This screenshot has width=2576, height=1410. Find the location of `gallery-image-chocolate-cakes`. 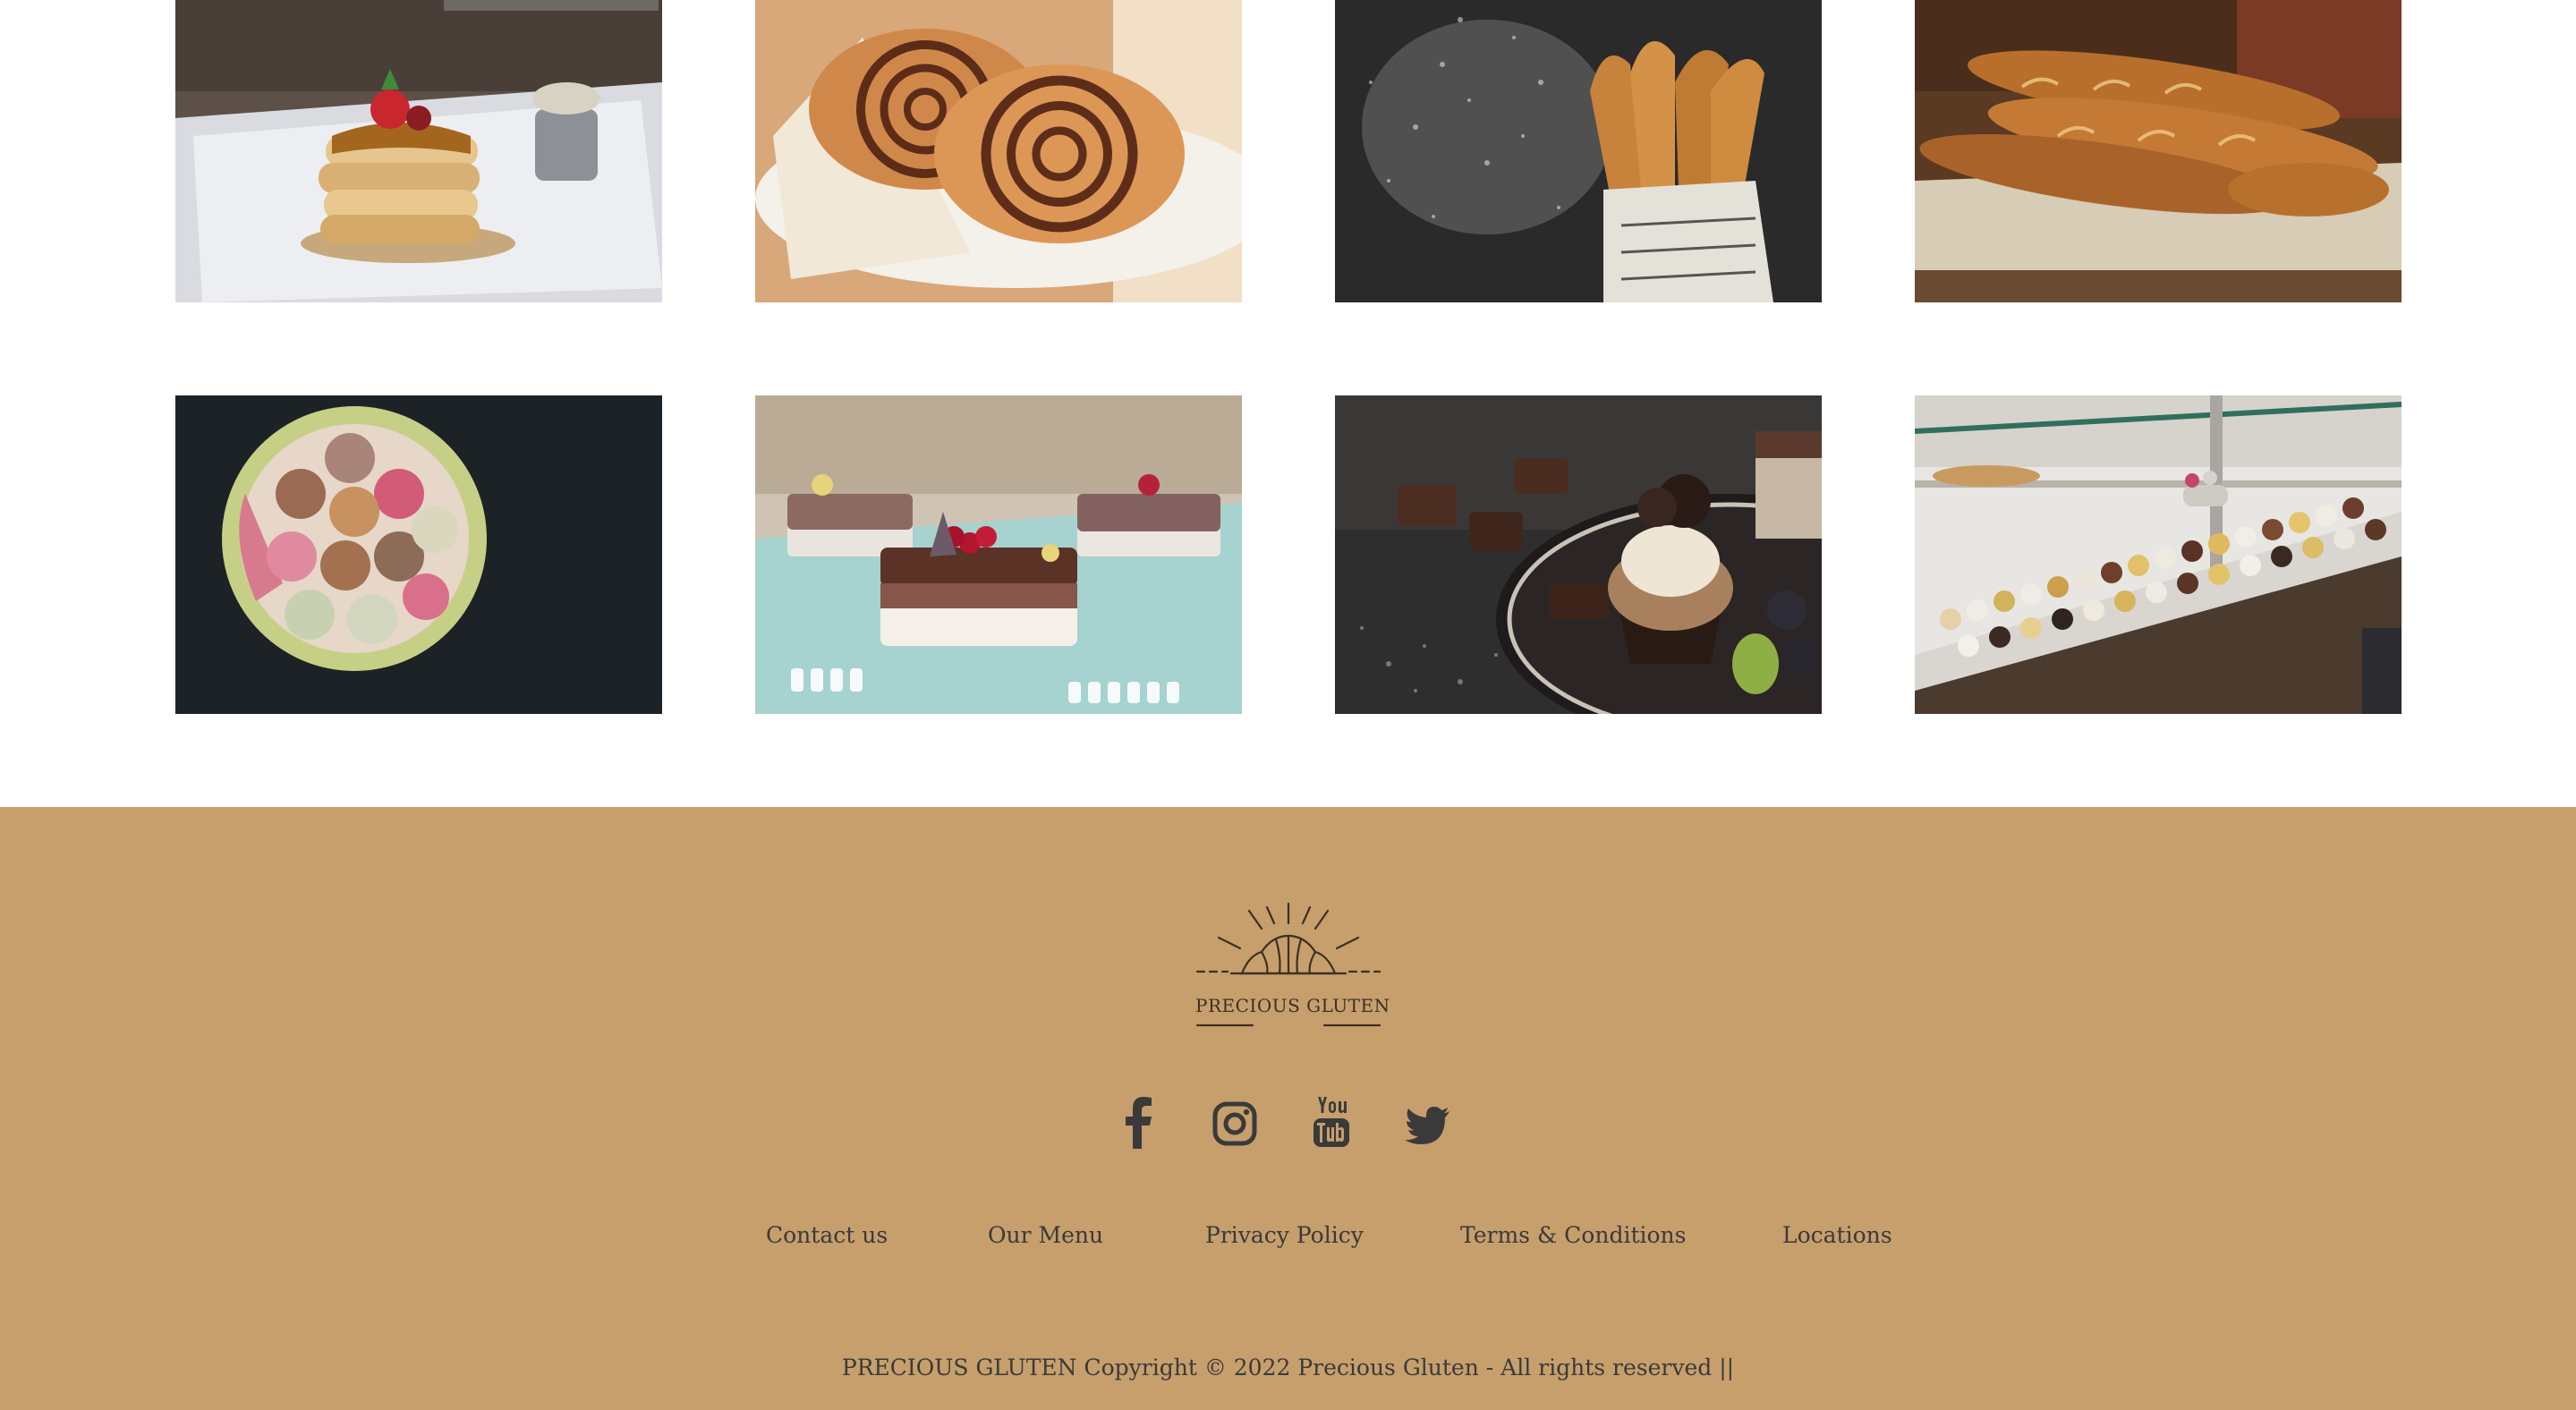

gallery-image-chocolate-cakes is located at coordinates (998, 555).